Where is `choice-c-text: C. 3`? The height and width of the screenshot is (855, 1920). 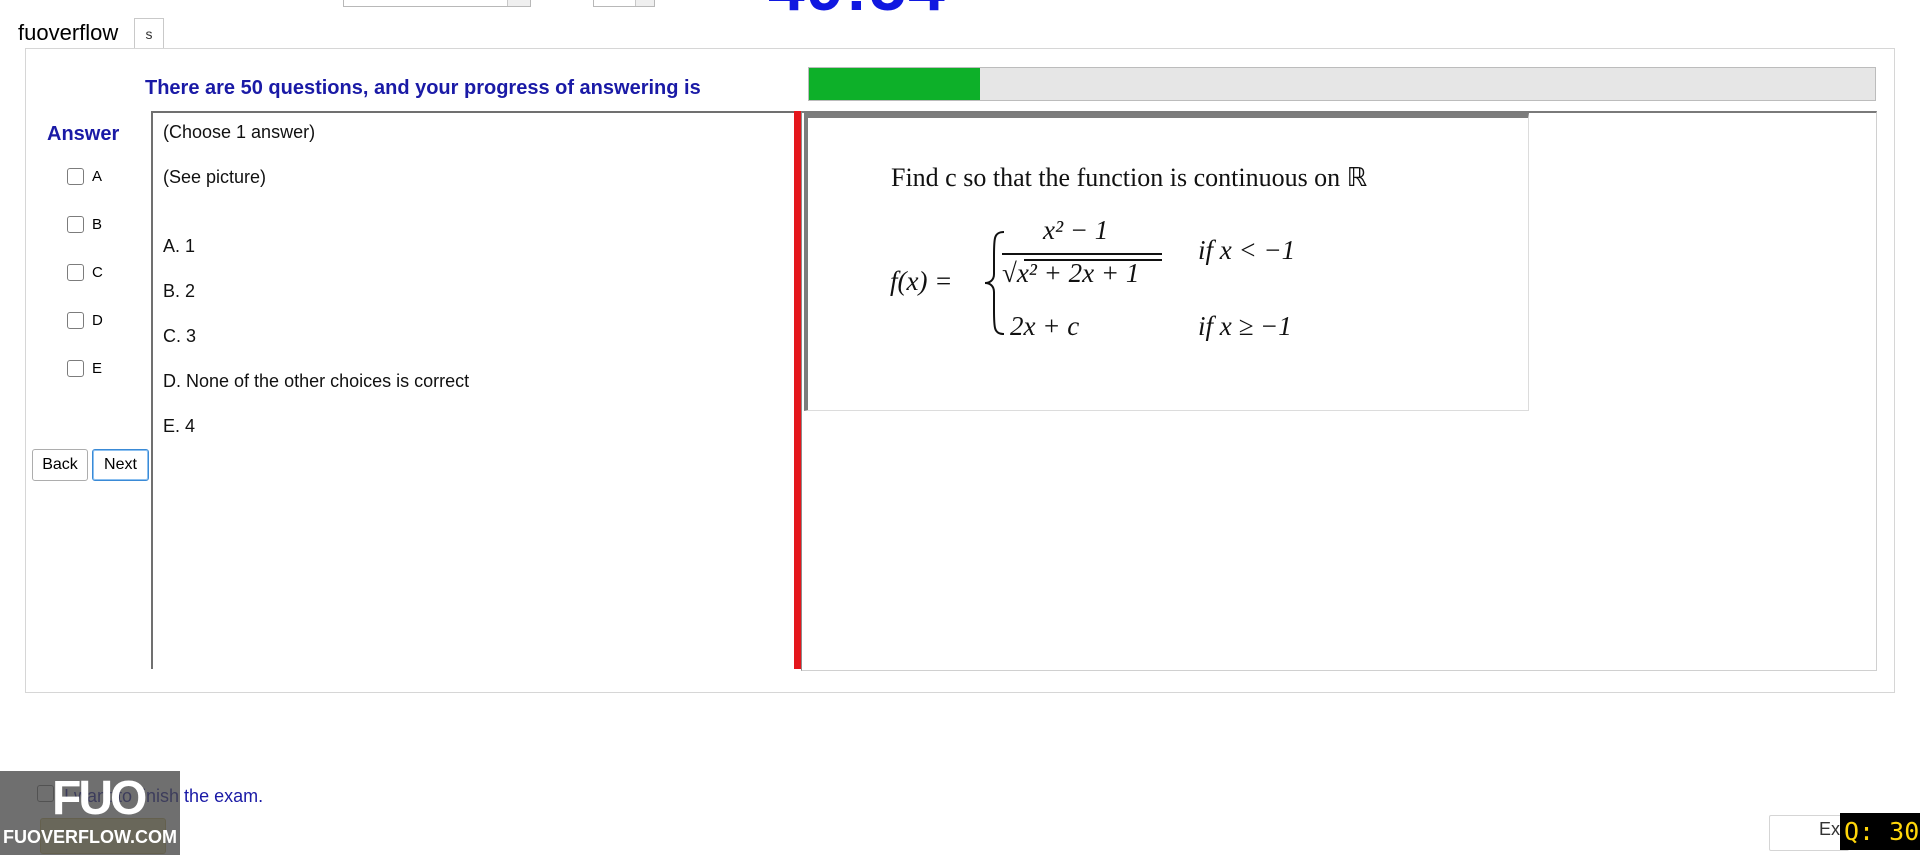
choice-c-text: C. 3 is located at coordinates (180, 336).